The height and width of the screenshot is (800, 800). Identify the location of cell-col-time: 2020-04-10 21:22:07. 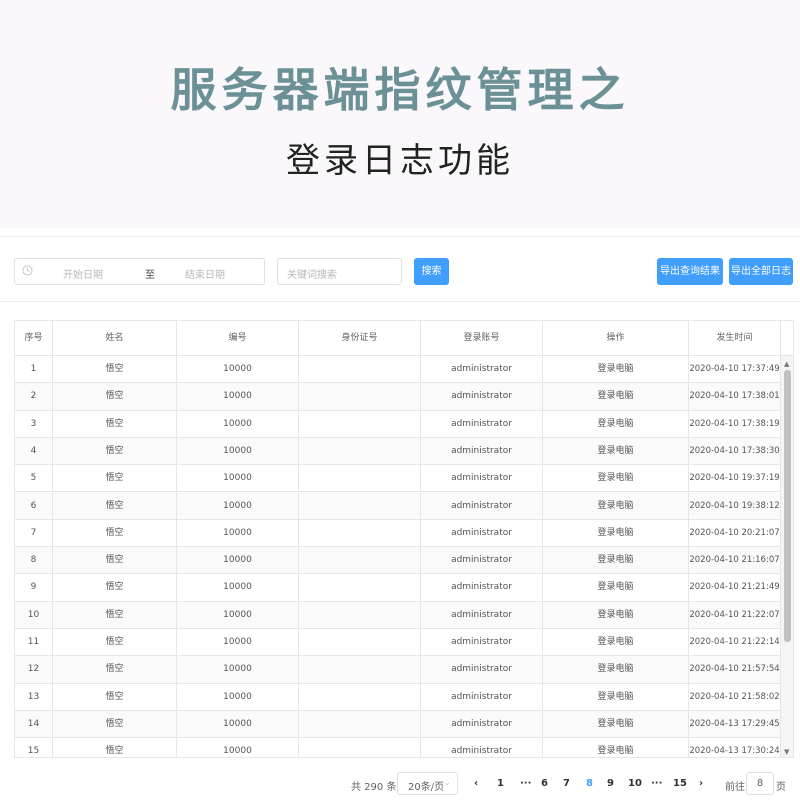
(735, 614).